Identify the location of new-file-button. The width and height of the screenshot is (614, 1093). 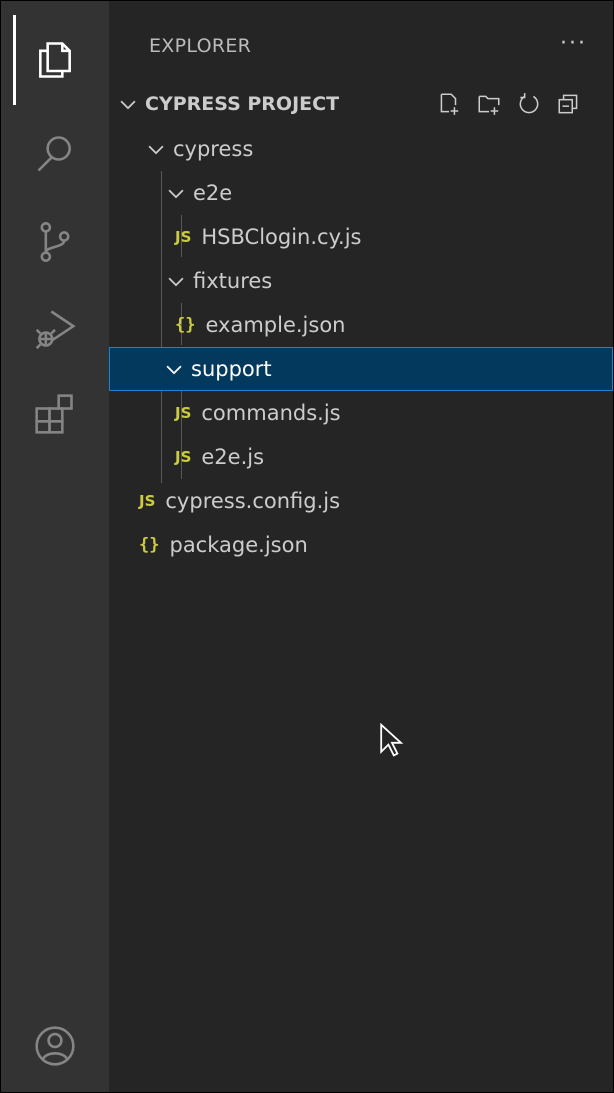
(449, 104).